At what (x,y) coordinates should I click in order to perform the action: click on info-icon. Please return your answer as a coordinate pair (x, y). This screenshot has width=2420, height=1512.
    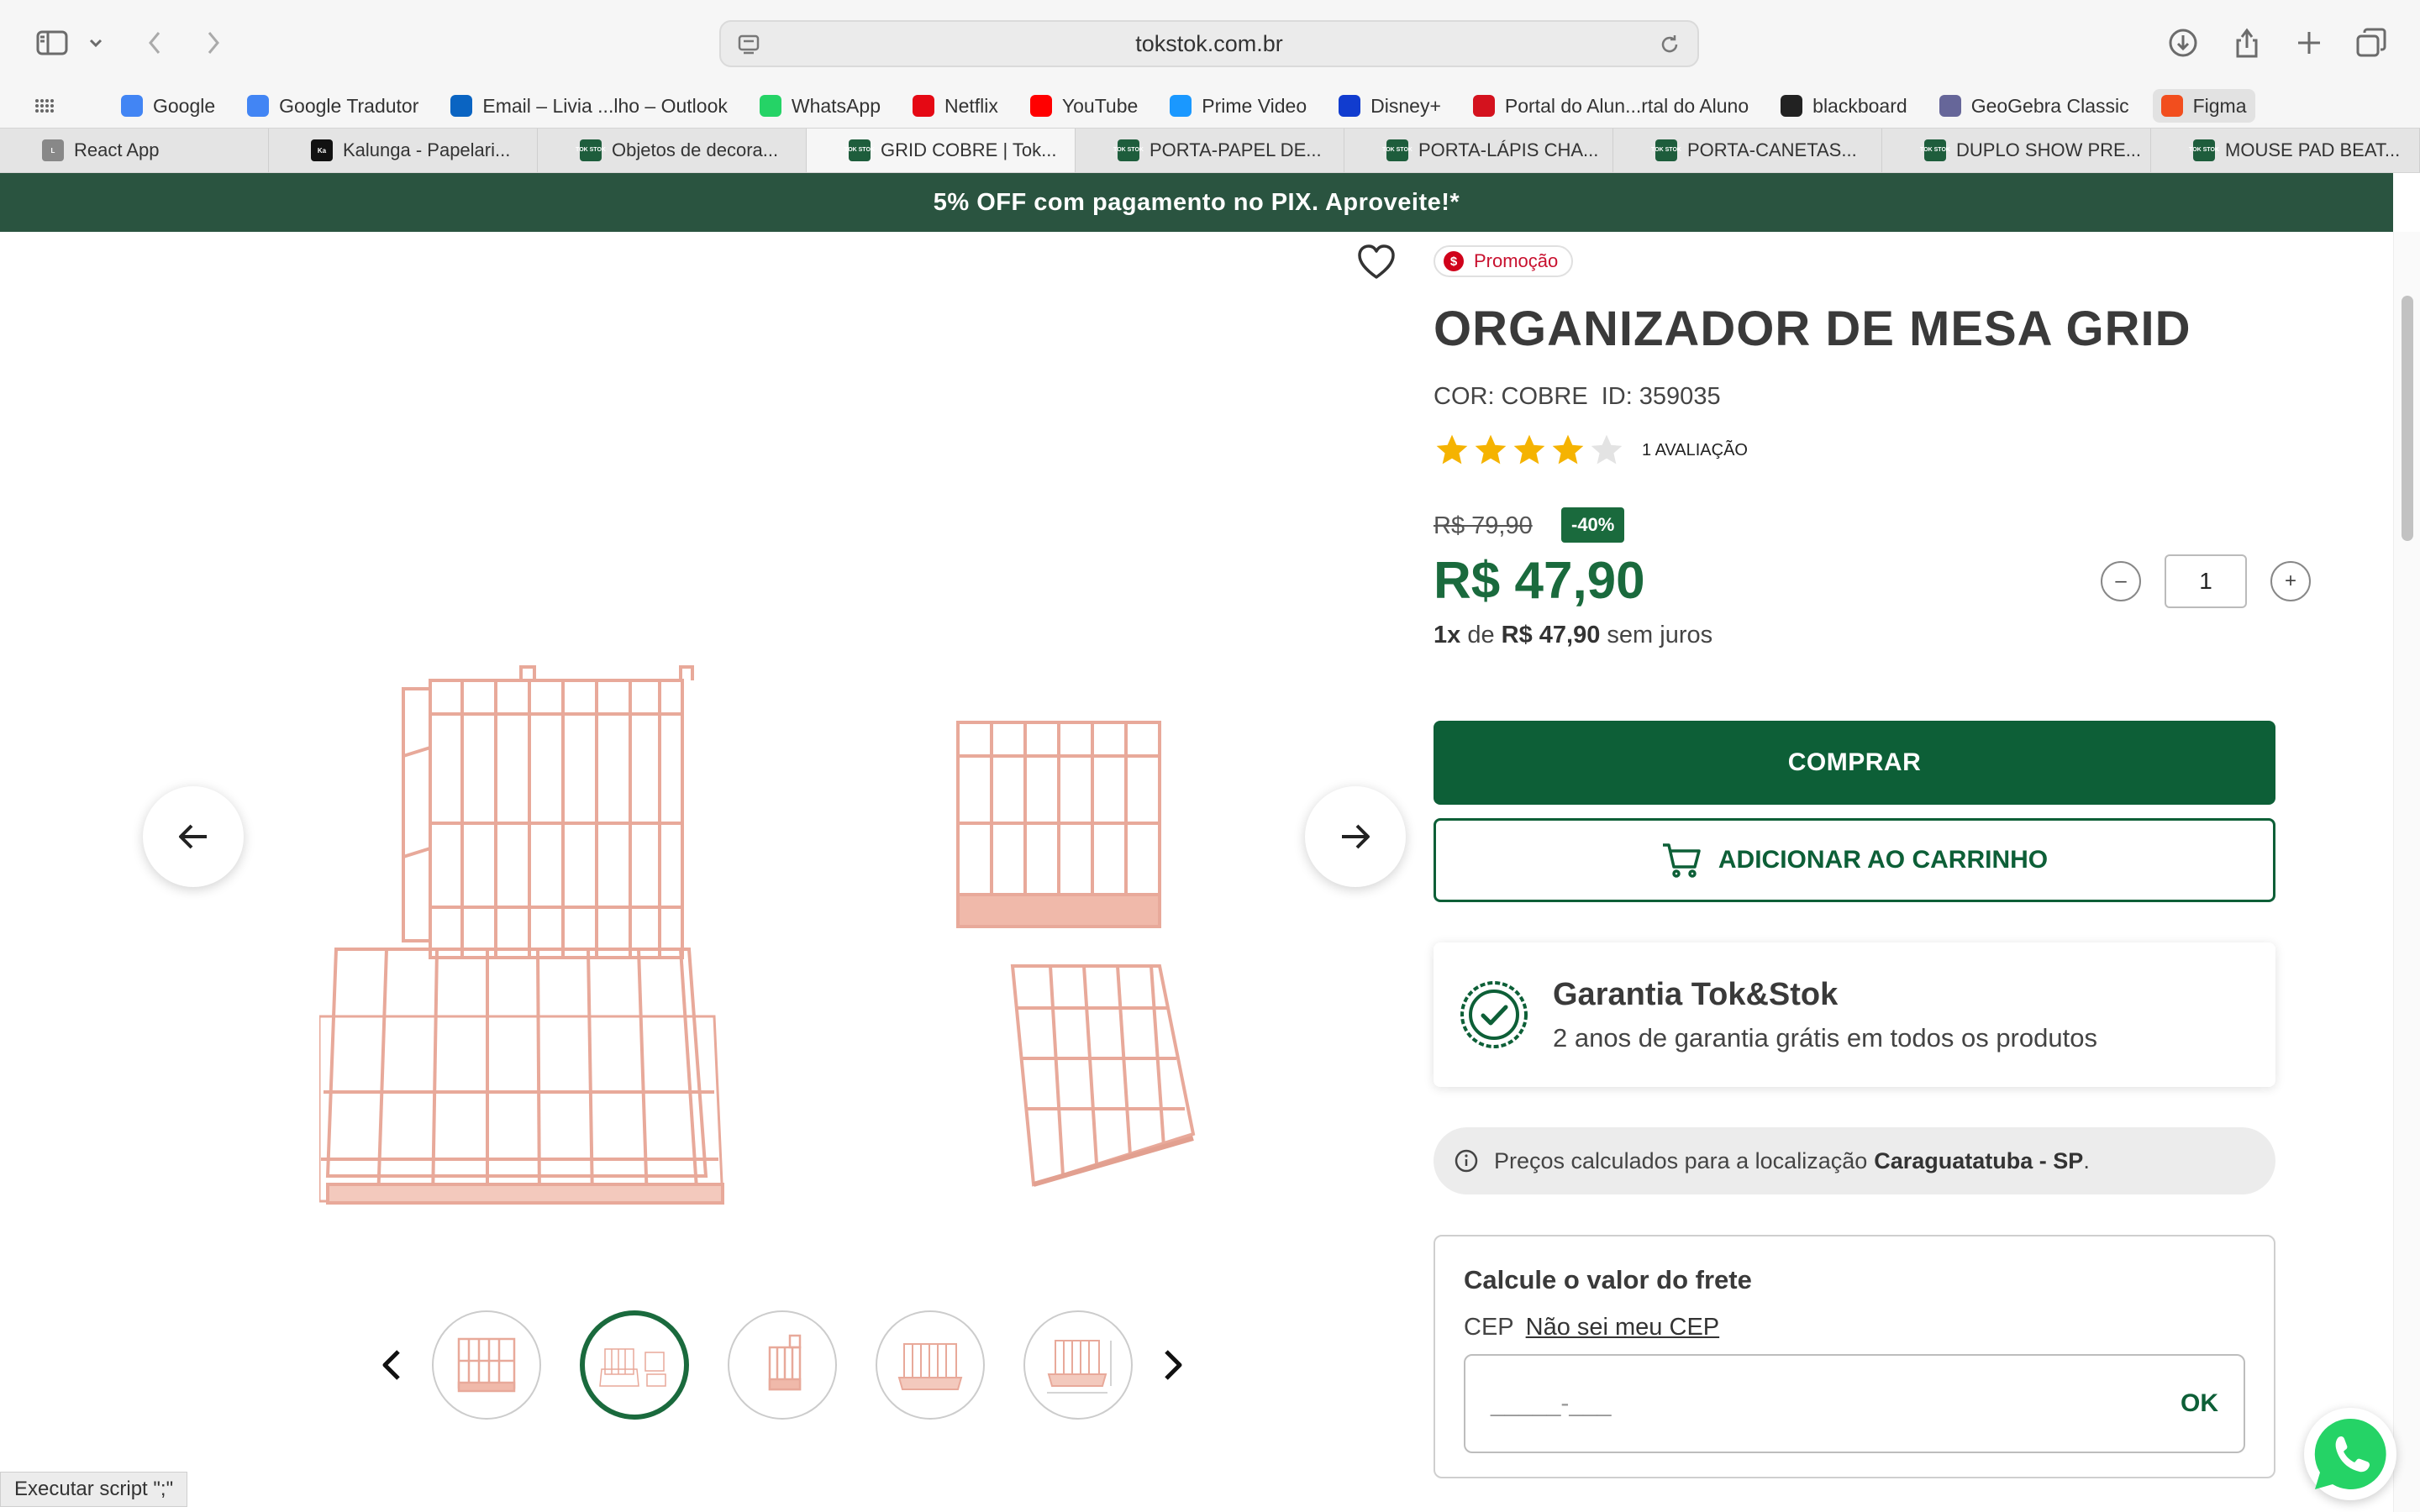
    Looking at the image, I should click on (1467, 1161).